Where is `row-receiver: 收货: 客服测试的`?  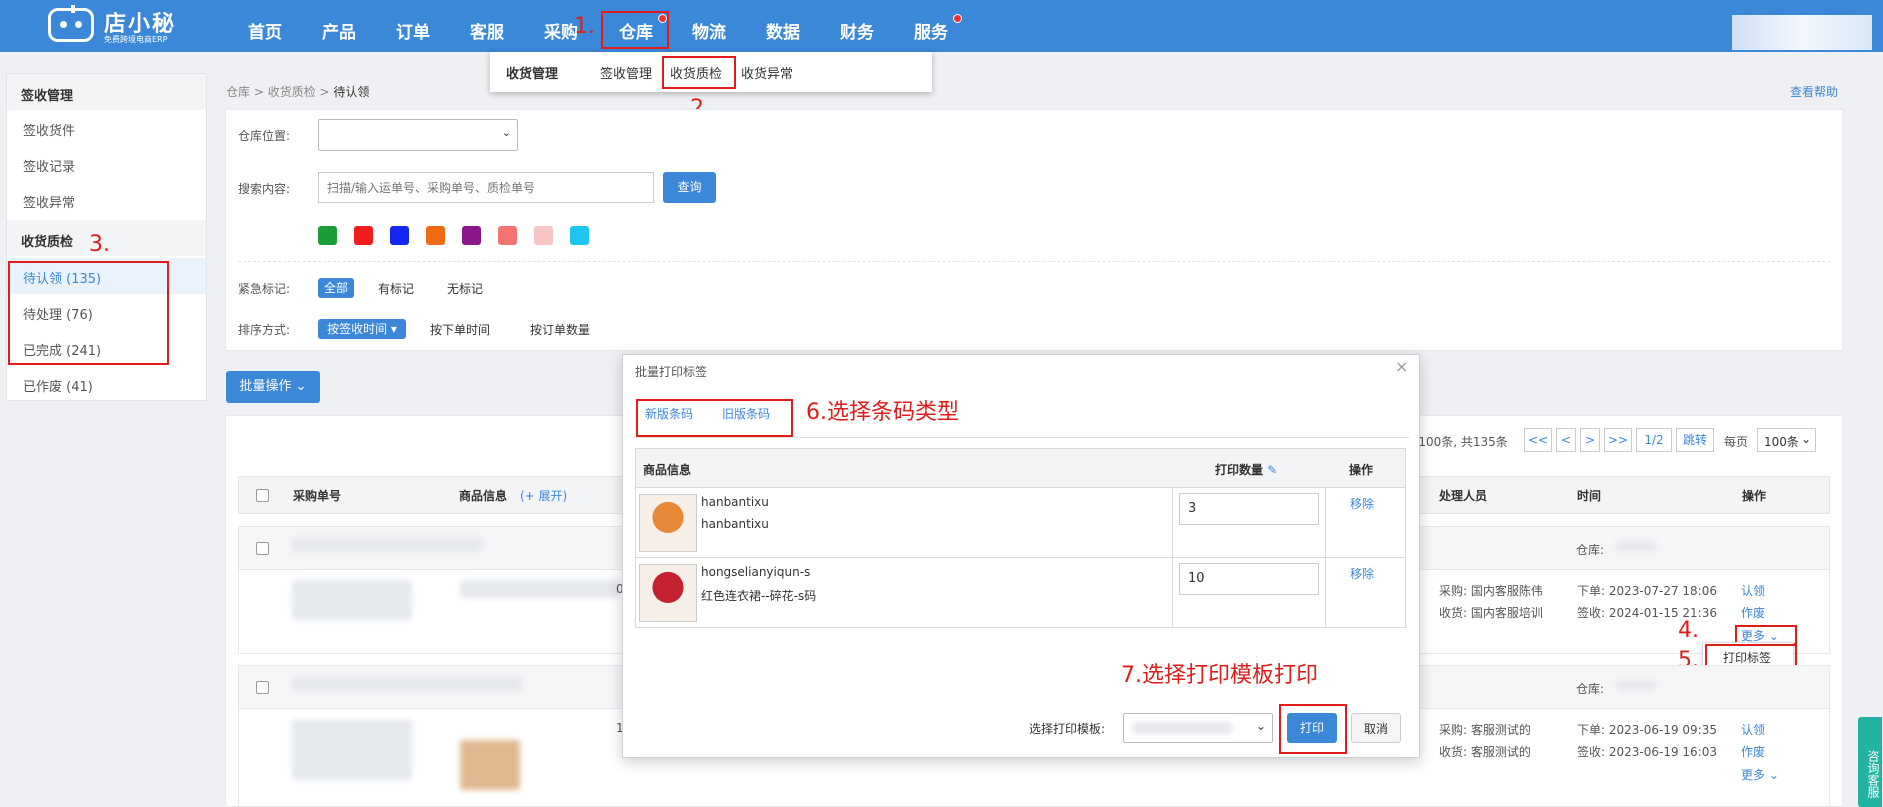 row-receiver: 收货: 客服测试的 is located at coordinates (1485, 752).